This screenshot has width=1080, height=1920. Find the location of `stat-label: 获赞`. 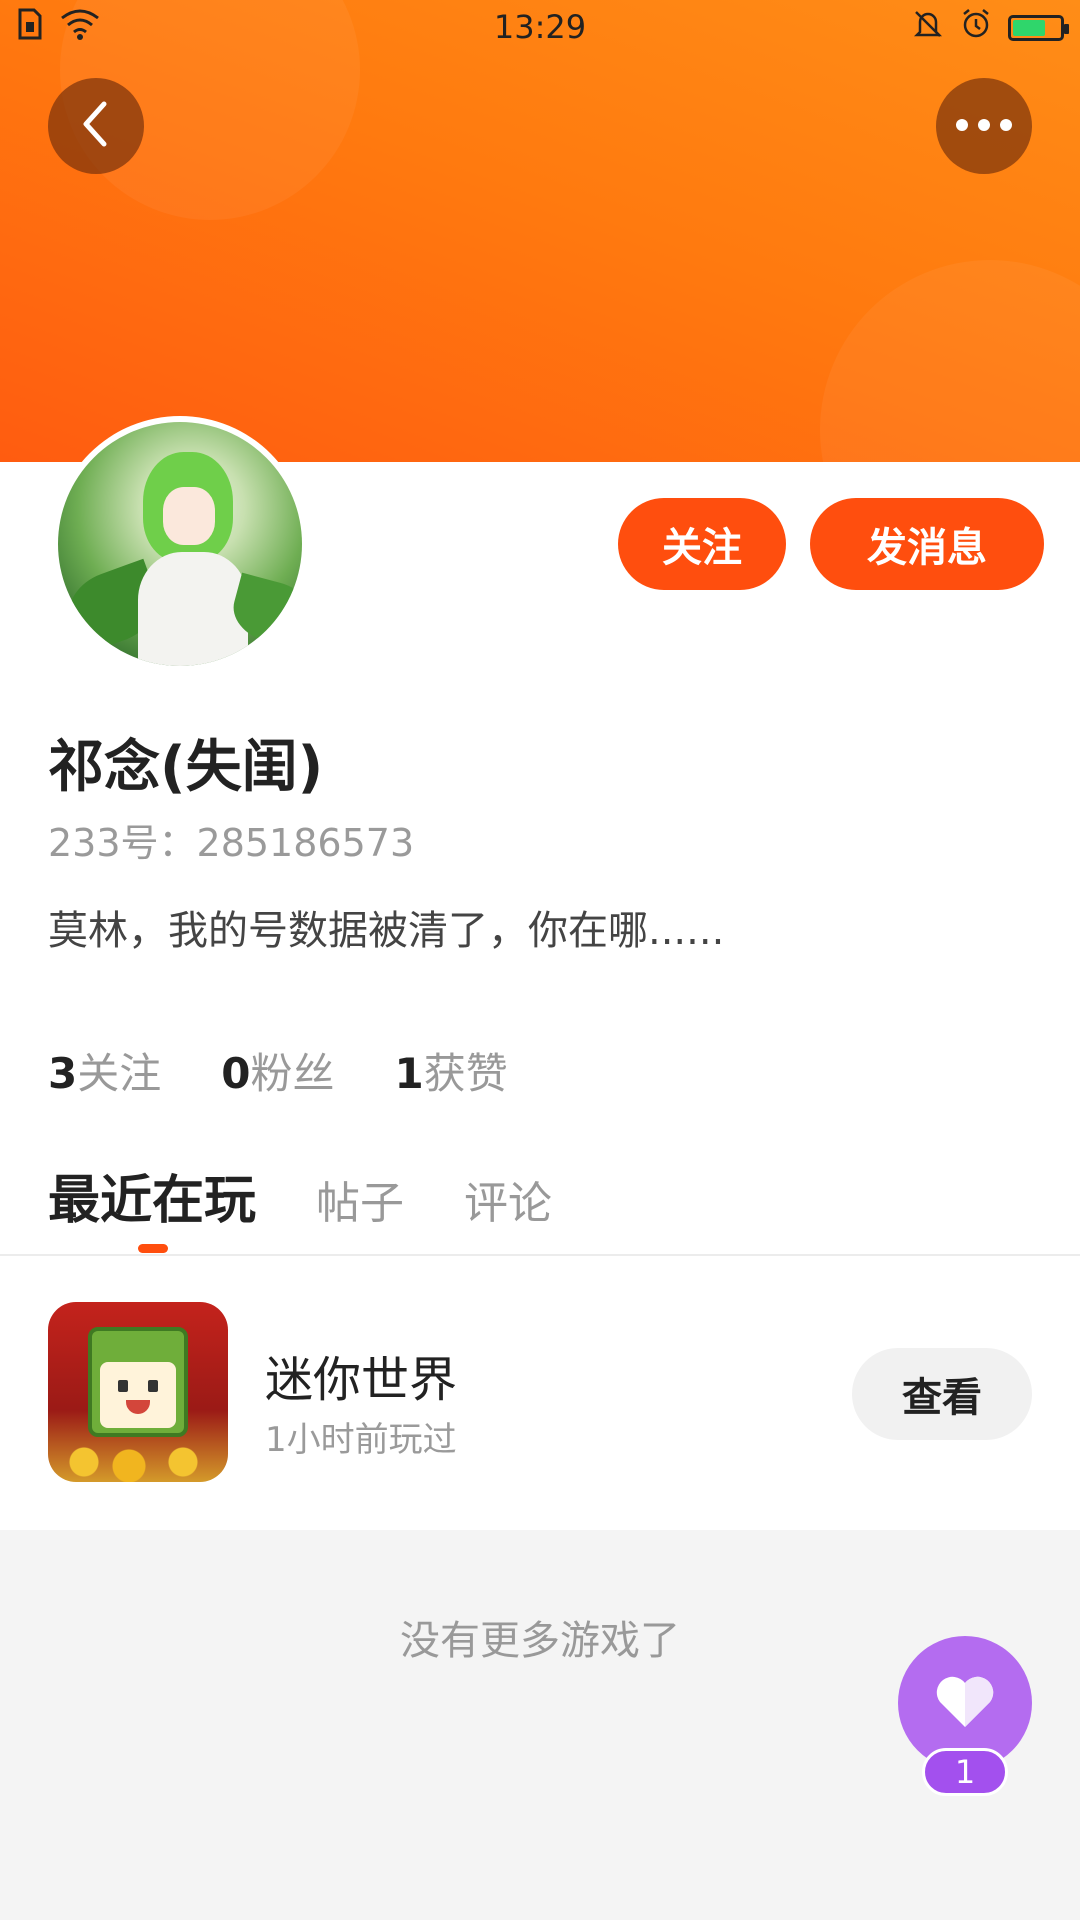

stat-label: 获赞 is located at coordinates (465, 1073).